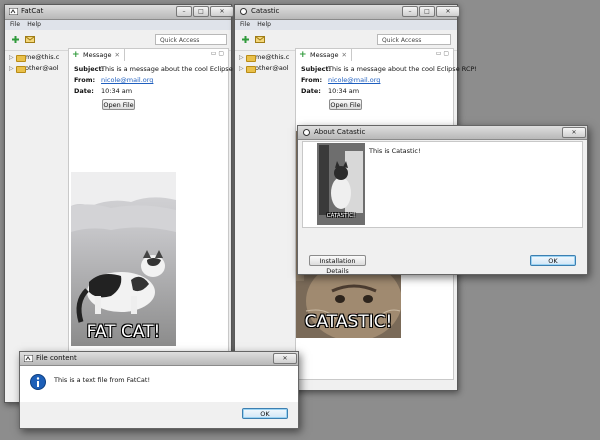  I want to click on about-content: CATASTIC! This is Catastic!, so click(442, 184).